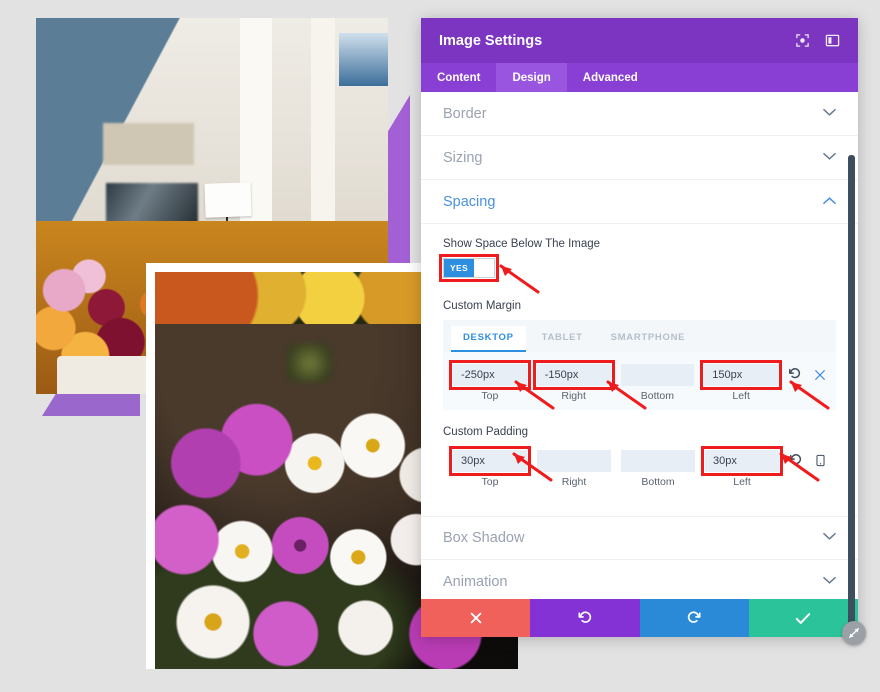 The height and width of the screenshot is (692, 880). I want to click on header-icon-group, so click(817, 40).